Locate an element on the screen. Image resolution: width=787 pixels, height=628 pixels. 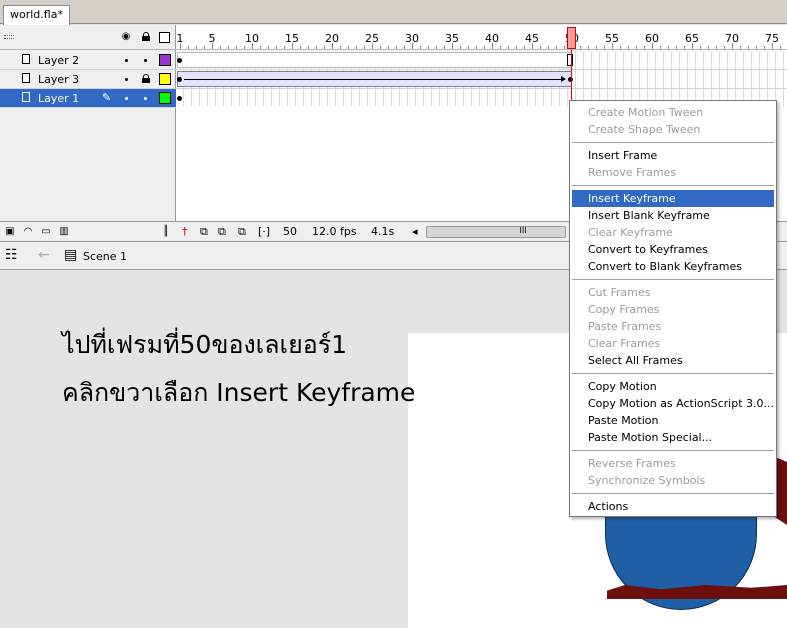
layer-list: ◉ Layer 2 Layer 3 Layer 1 ✎ ▣ ◠ ▭ ▥ ║ is located at coordinates (88, 133).